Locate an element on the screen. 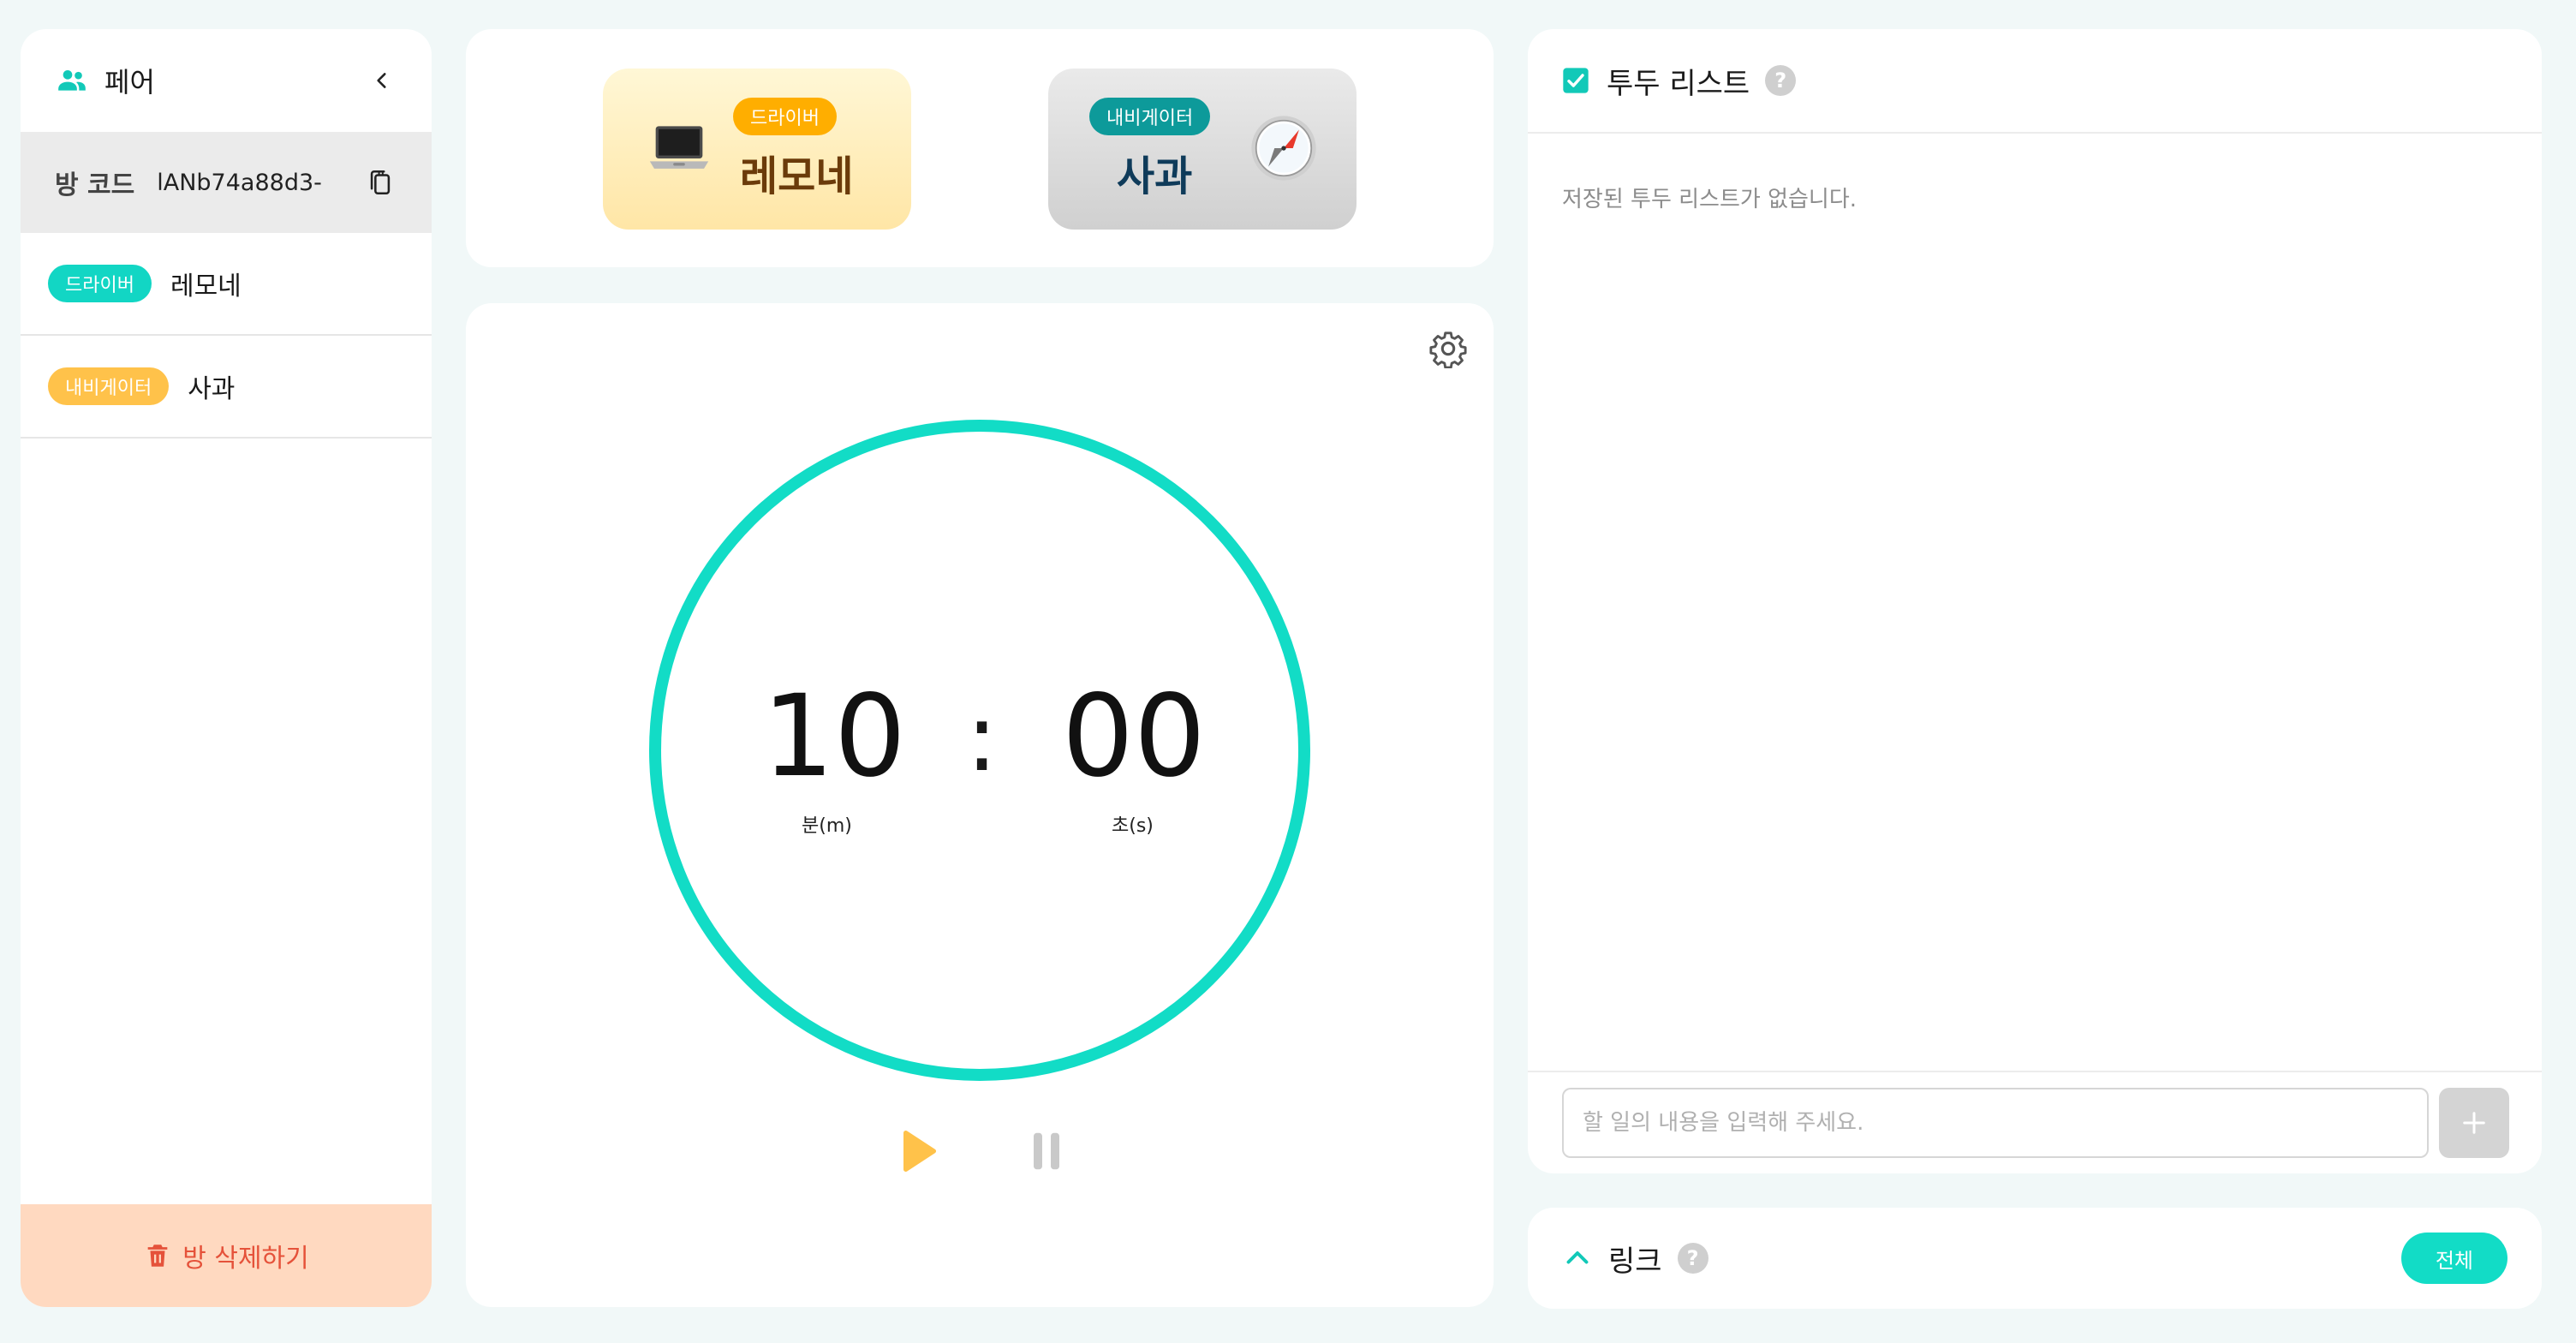 This screenshot has width=2576, height=1343. gear-icon is located at coordinates (1448, 348).